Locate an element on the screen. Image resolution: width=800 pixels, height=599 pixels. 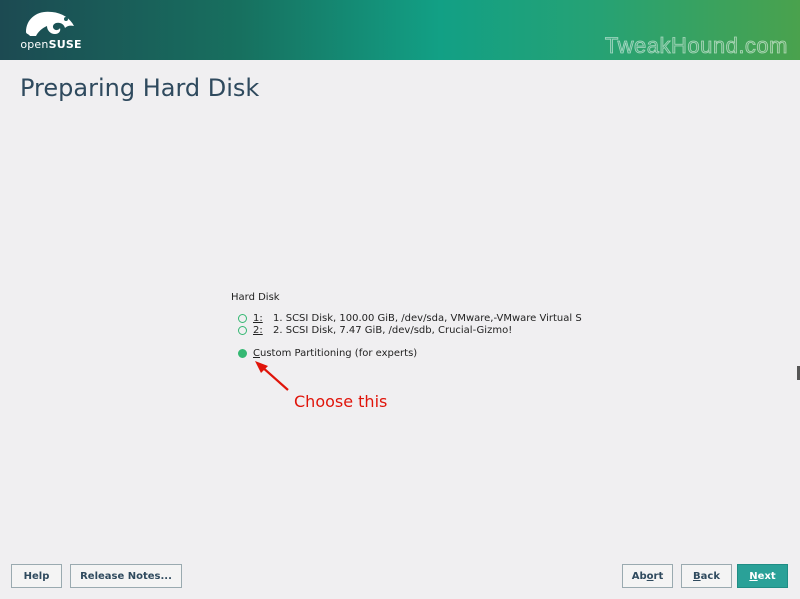
help-button: Help is located at coordinates (36, 576).